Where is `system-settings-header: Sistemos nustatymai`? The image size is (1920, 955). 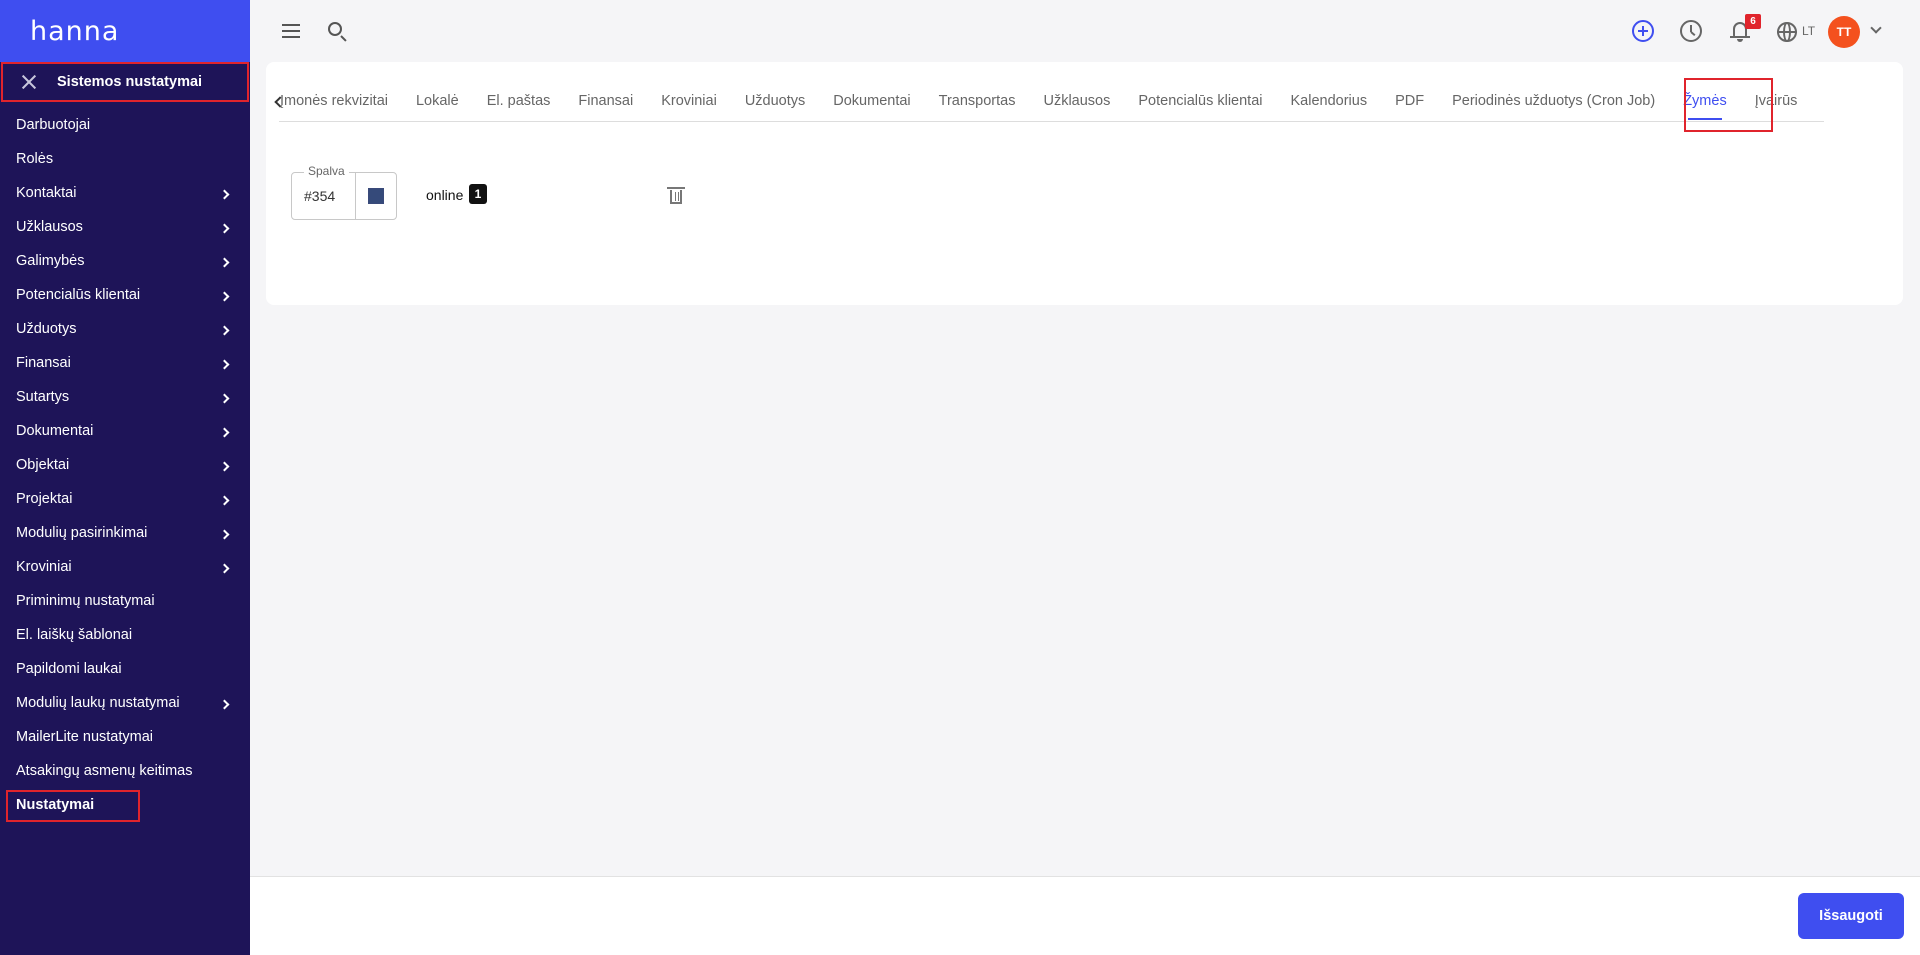 system-settings-header: Sistemos nustatymai is located at coordinates (125, 82).